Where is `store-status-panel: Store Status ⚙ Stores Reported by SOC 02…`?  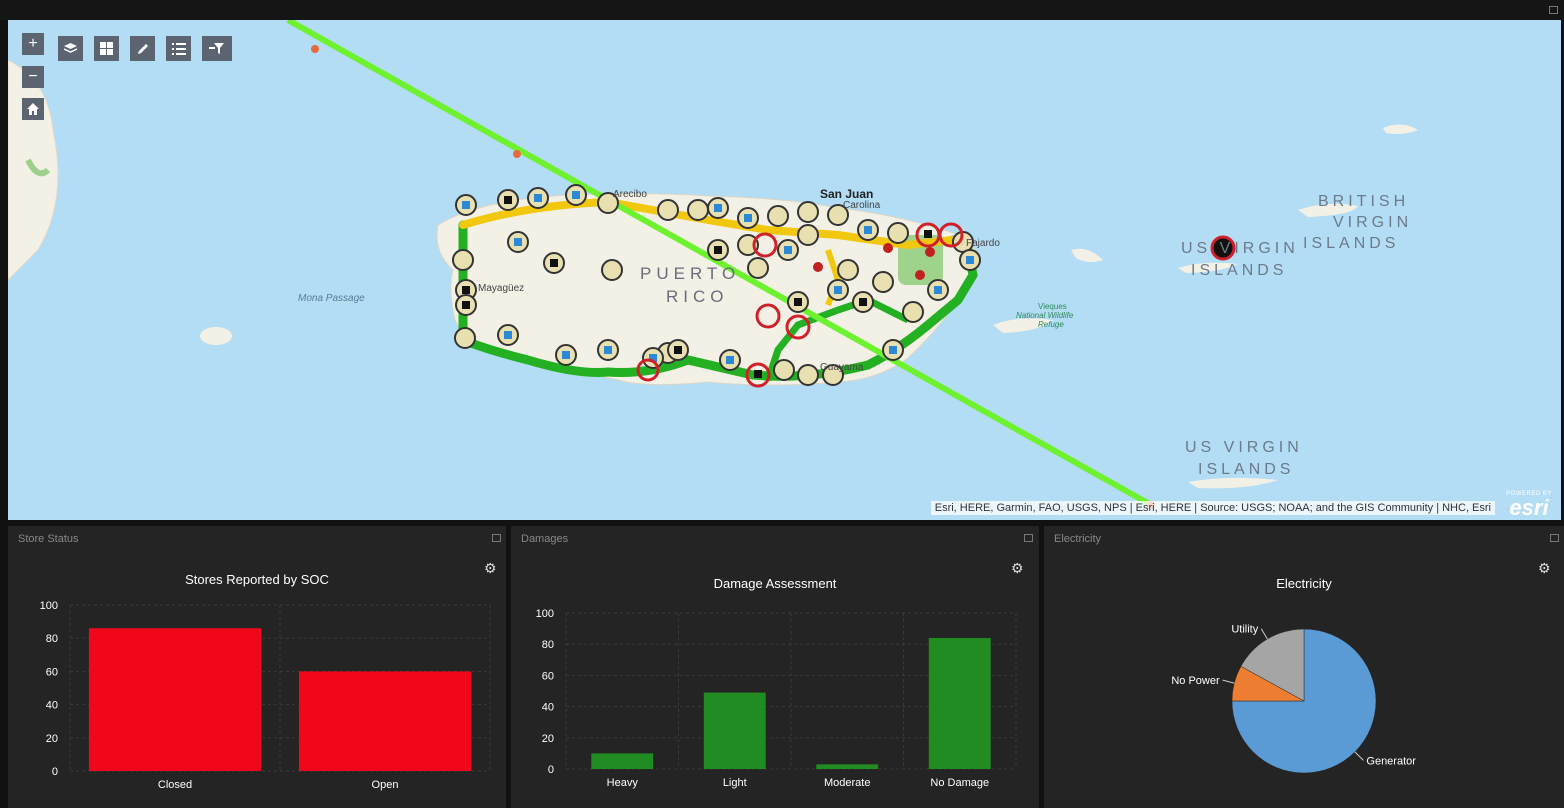
store-status-panel: Store Status ⚙ Stores Reported by SOC 02… is located at coordinates (257, 667).